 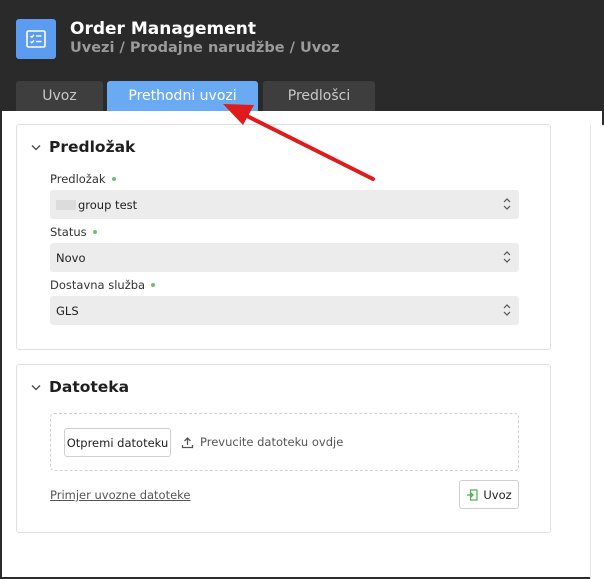 I want to click on app-title: Order Management, so click(x=163, y=29).